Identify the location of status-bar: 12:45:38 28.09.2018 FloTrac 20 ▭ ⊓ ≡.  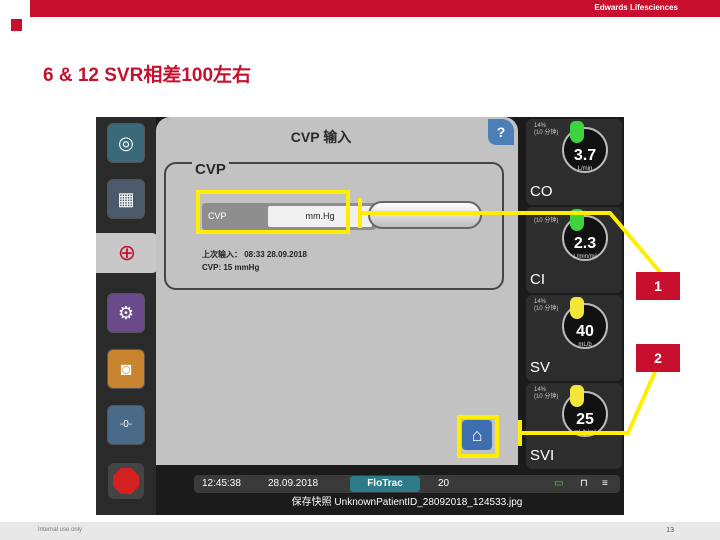
(407, 484).